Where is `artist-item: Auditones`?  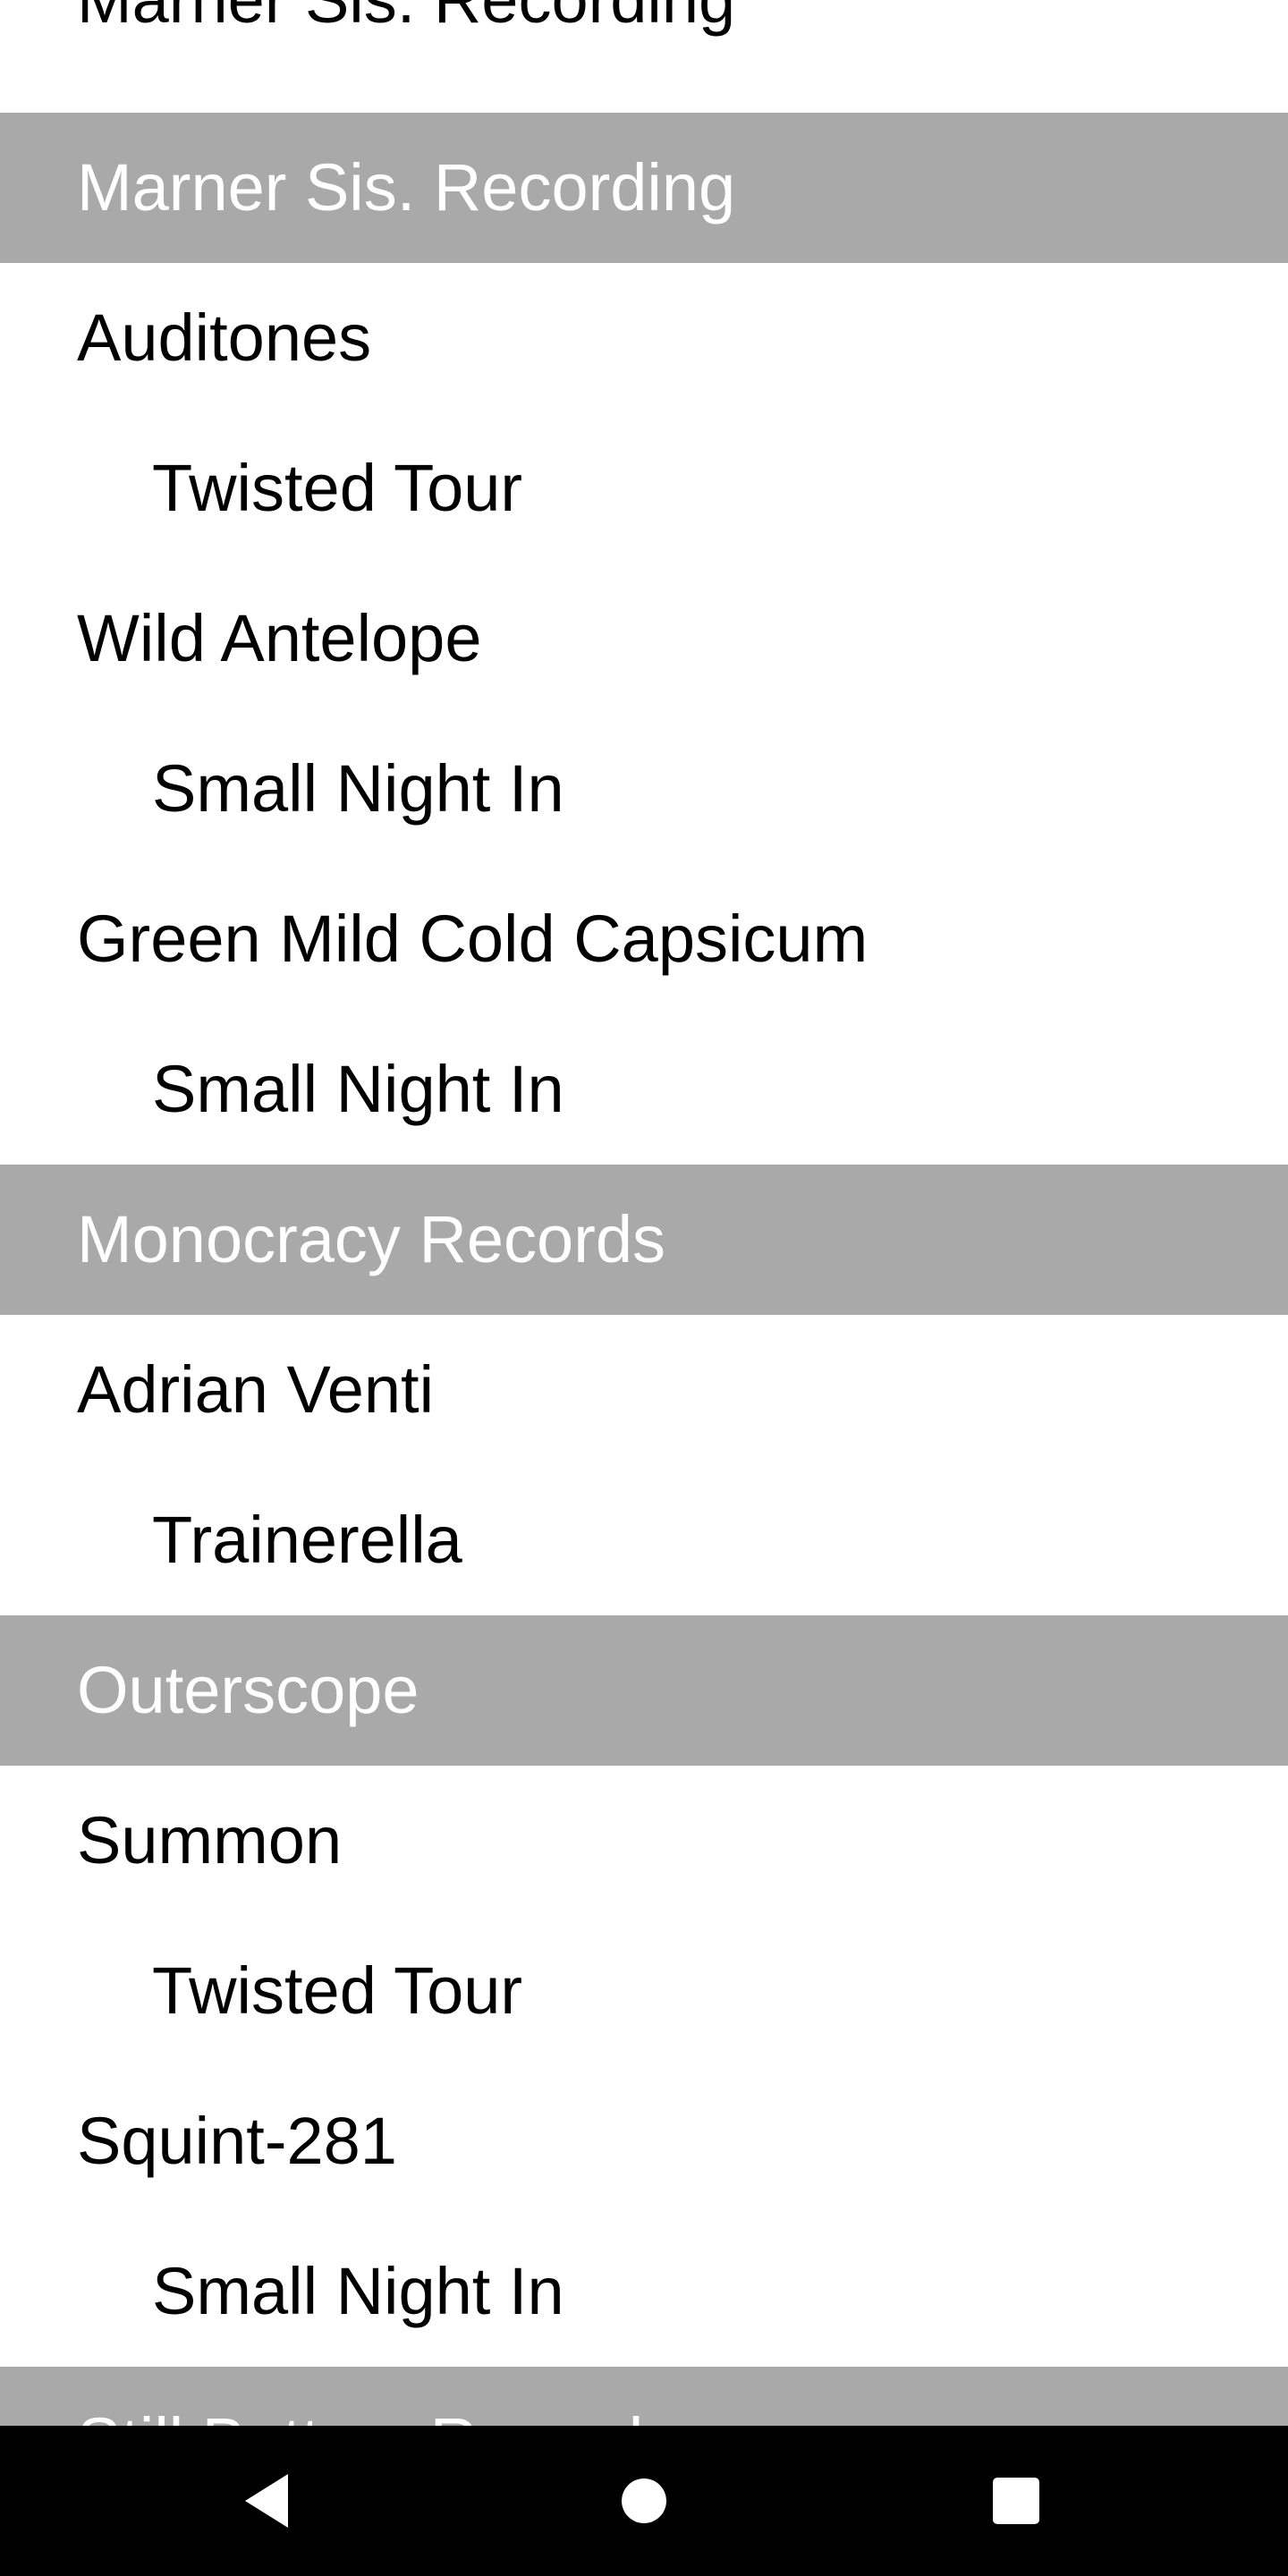 artist-item: Auditones is located at coordinates (644, 338).